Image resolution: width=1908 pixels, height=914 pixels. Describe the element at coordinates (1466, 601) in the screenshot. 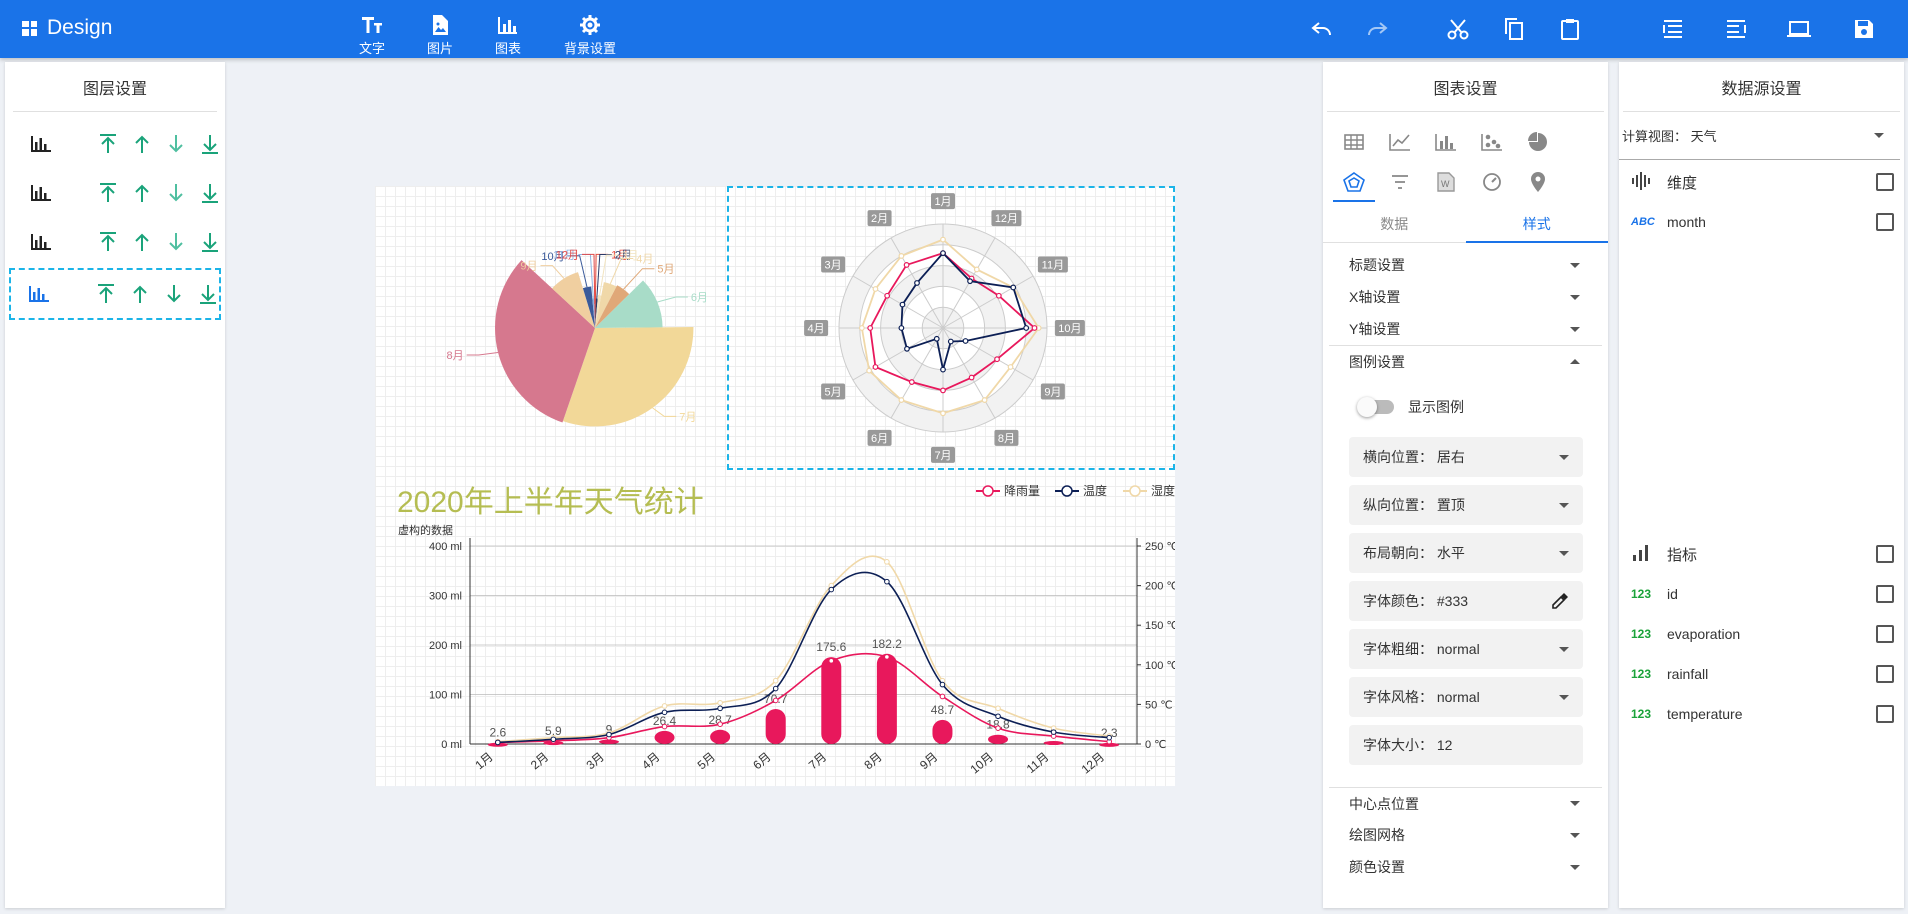

I see `font-color-field: 字体颜色： #333` at that location.